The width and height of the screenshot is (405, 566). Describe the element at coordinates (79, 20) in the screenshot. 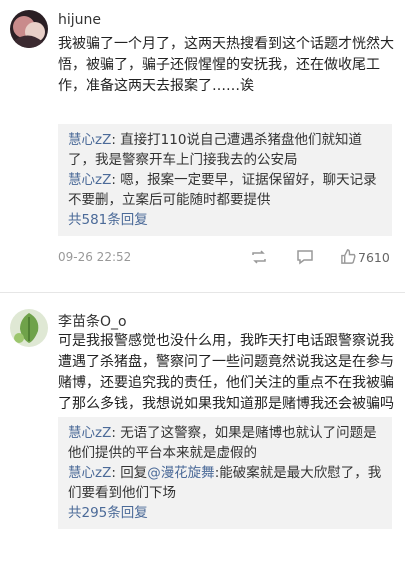

I see `comment-username: hijune` at that location.